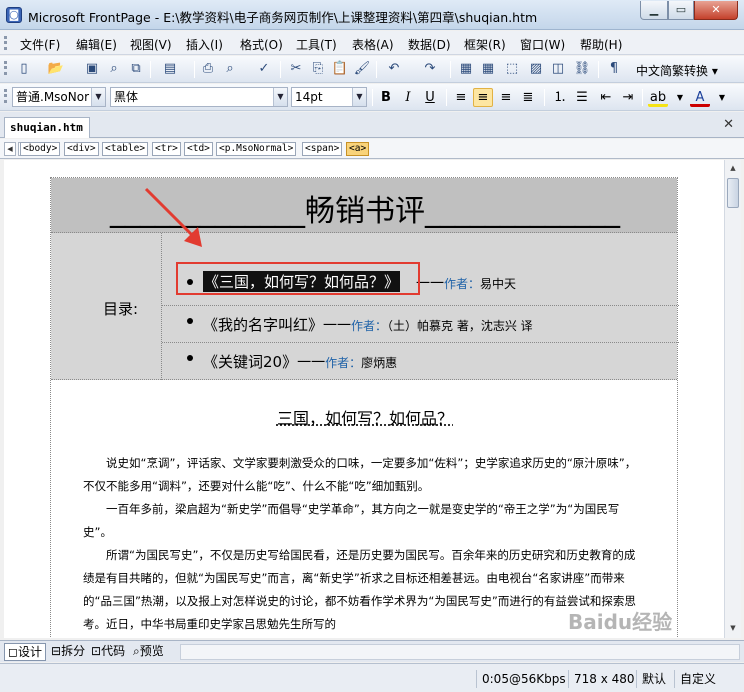  Describe the element at coordinates (732, 399) in the screenshot. I see `vertical-scrollbar: ▲ ▼` at that location.